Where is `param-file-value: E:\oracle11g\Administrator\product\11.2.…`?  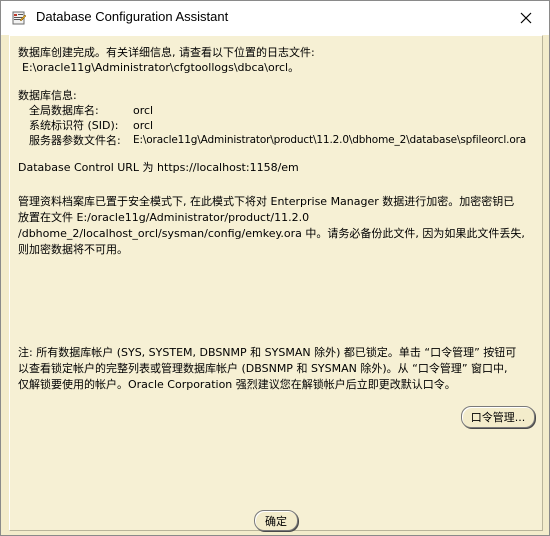
param-file-value: E:\oracle11g\Administrator\product\11.2.… is located at coordinates (330, 140).